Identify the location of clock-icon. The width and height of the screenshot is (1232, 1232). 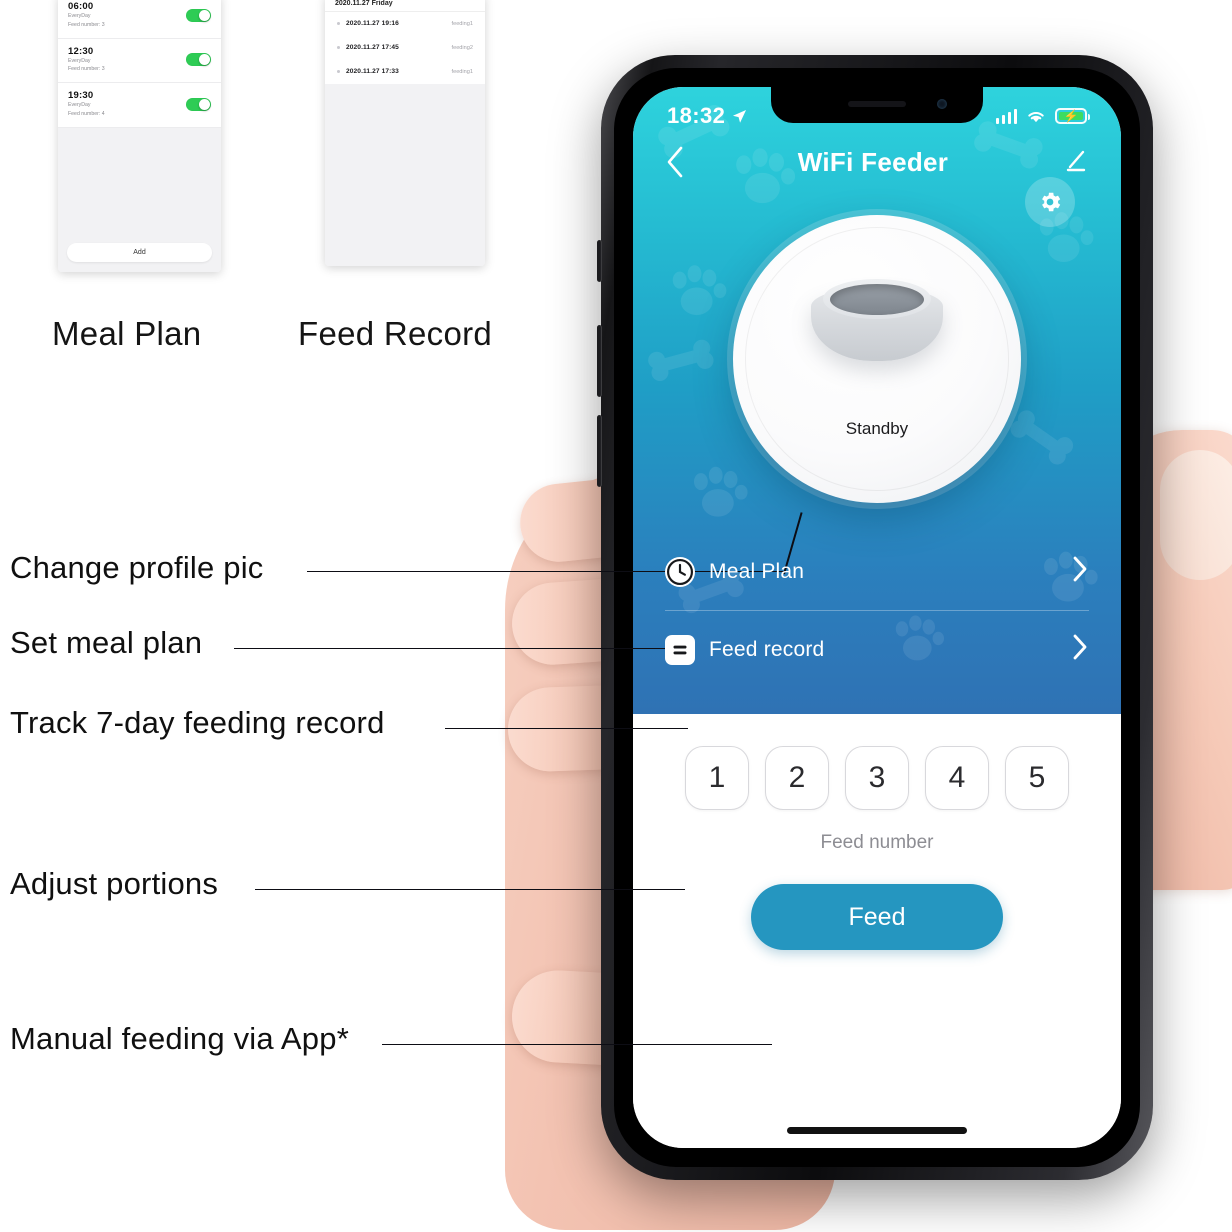
(680, 571).